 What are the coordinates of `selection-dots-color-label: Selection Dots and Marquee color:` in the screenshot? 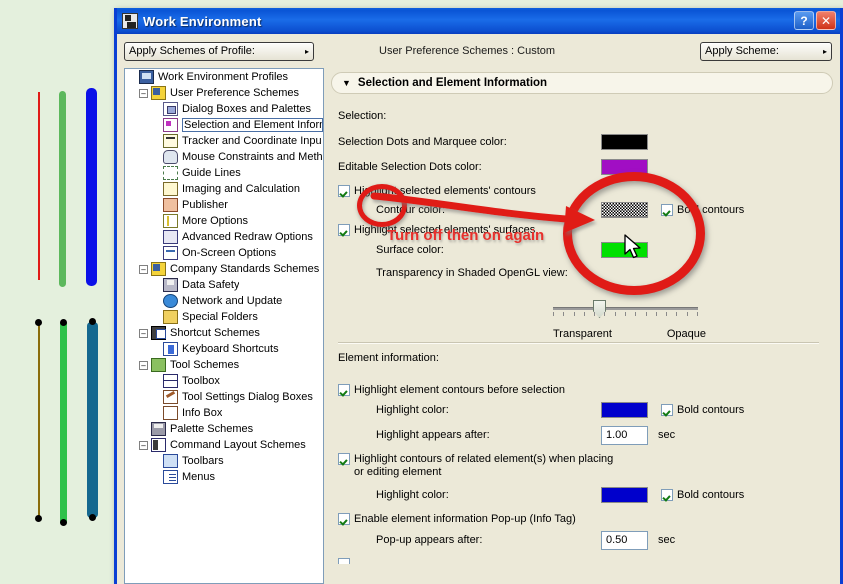 It's located at (422, 141).